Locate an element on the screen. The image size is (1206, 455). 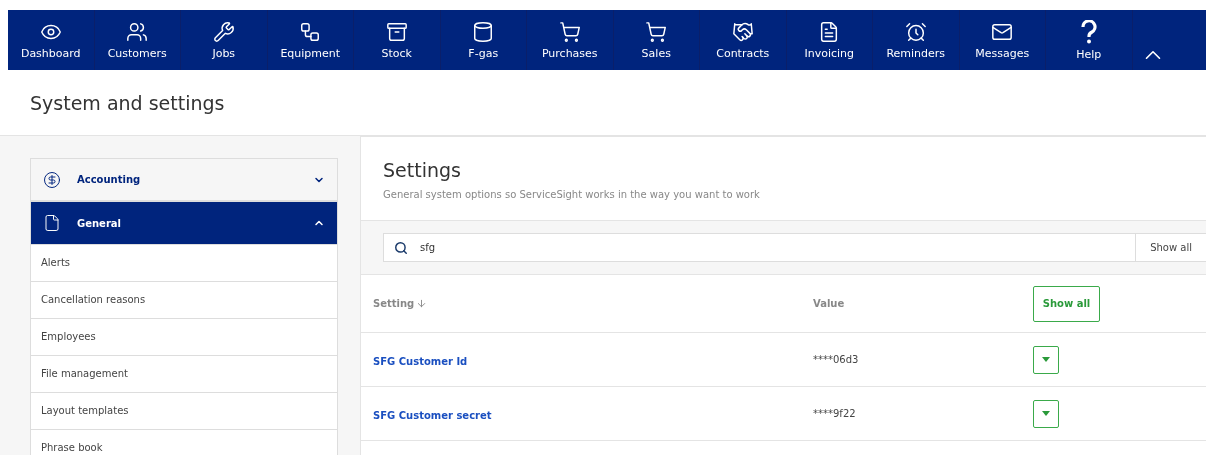
cylinder-icon is located at coordinates (483, 31).